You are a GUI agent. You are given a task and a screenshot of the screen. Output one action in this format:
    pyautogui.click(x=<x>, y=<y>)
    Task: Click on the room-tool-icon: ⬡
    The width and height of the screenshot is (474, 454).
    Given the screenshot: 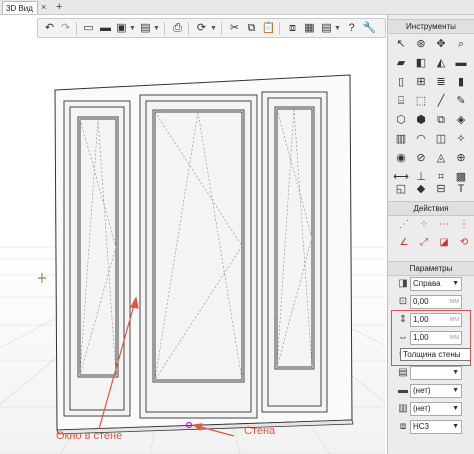 What is the action you would take?
    pyautogui.click(x=401, y=120)
    